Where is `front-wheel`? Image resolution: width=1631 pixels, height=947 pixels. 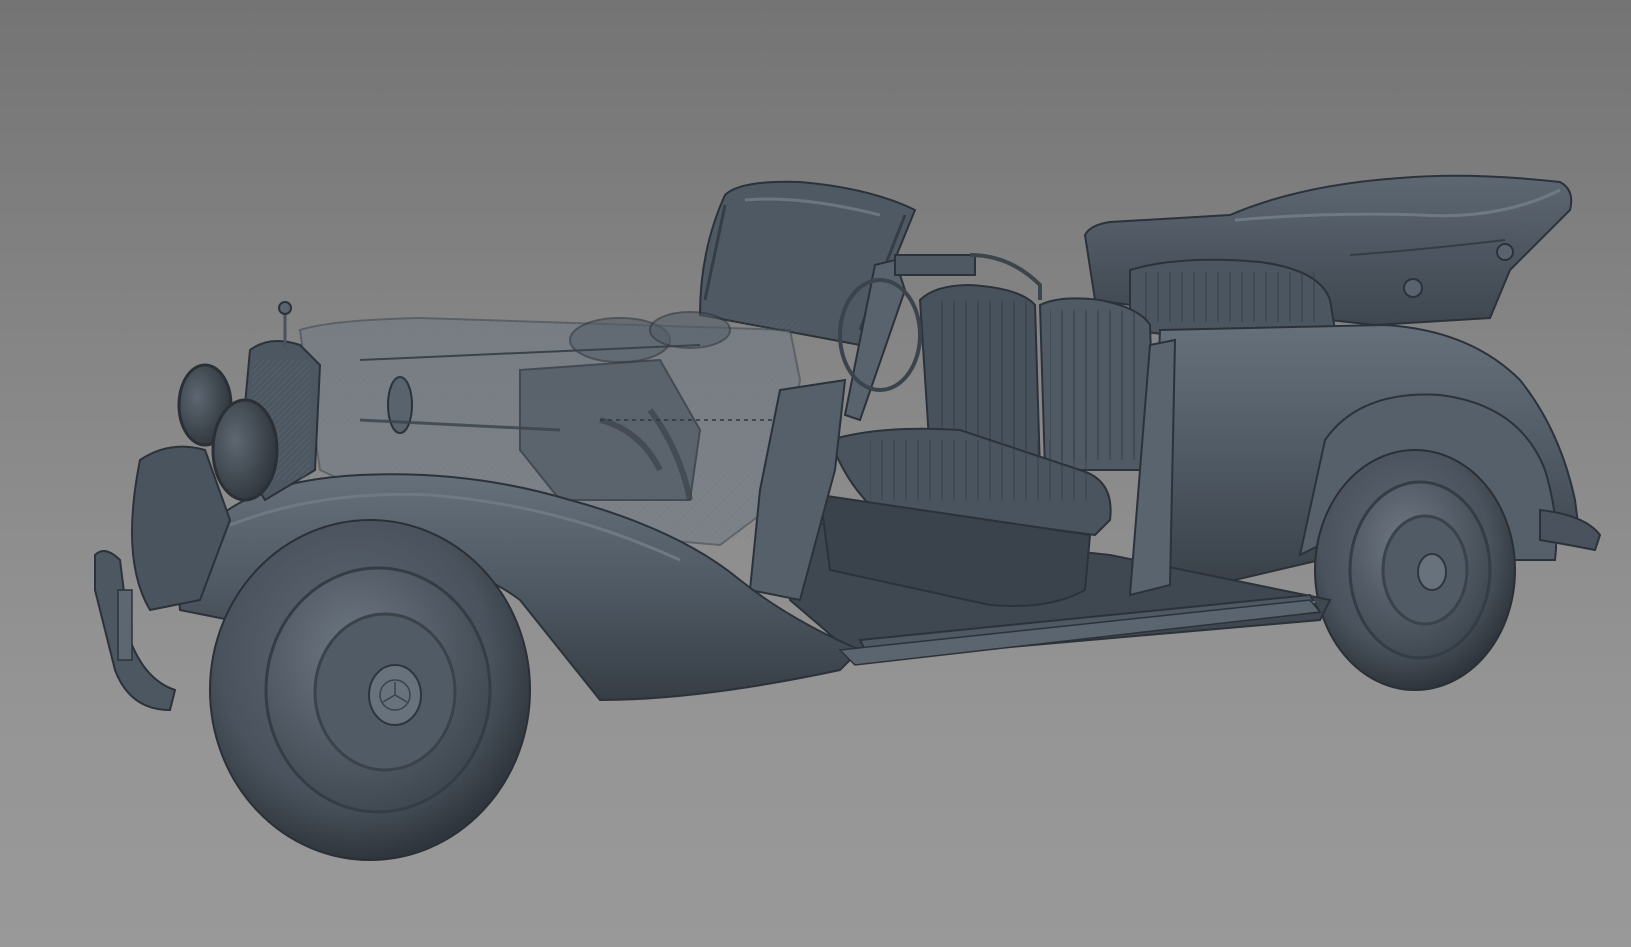
front-wheel is located at coordinates (370, 690).